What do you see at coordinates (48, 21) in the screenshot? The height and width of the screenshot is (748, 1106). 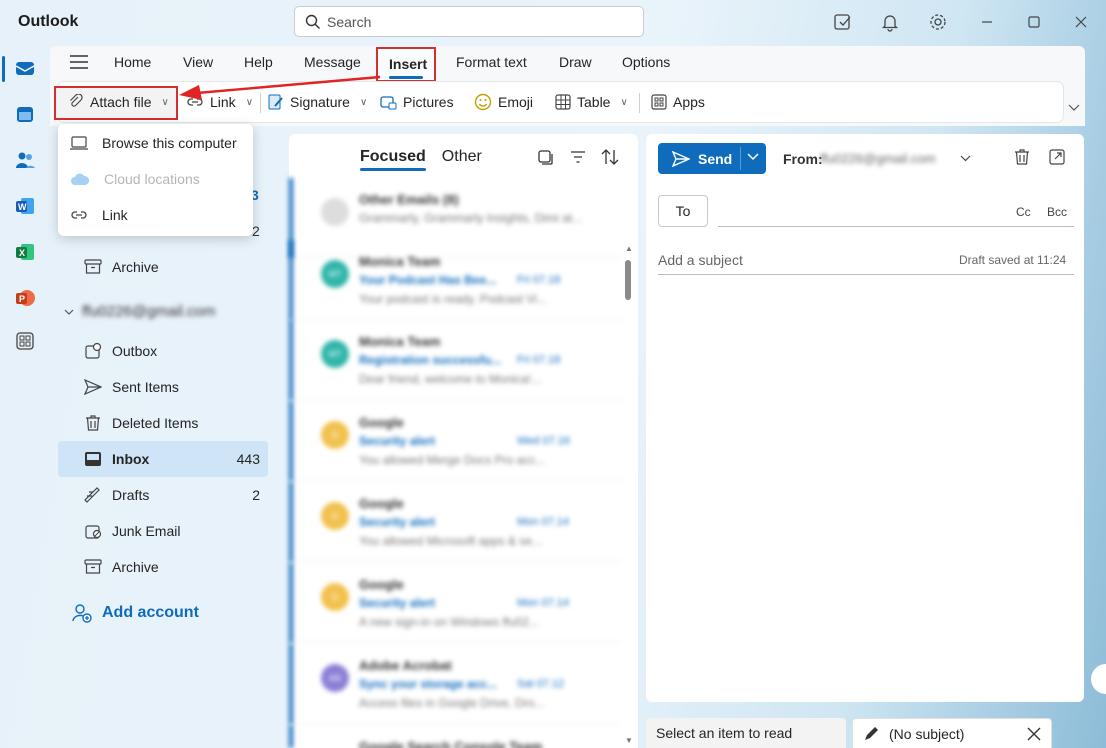 I see `app-title: Outlook` at bounding box center [48, 21].